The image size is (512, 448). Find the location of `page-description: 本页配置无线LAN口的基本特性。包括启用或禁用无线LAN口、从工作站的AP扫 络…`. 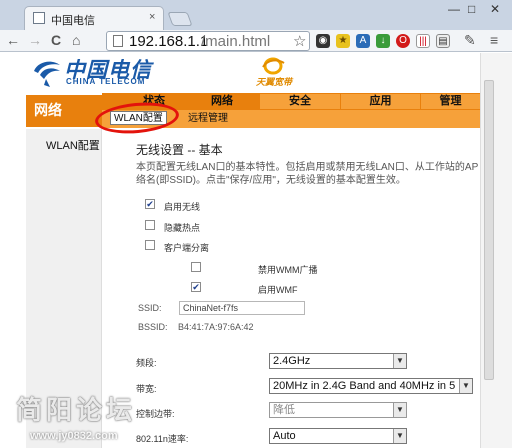

page-description: 本页配置无线LAN口的基本特性。包括启用或禁用无线LAN口、从工作站的AP扫 络… is located at coordinates (307, 174).